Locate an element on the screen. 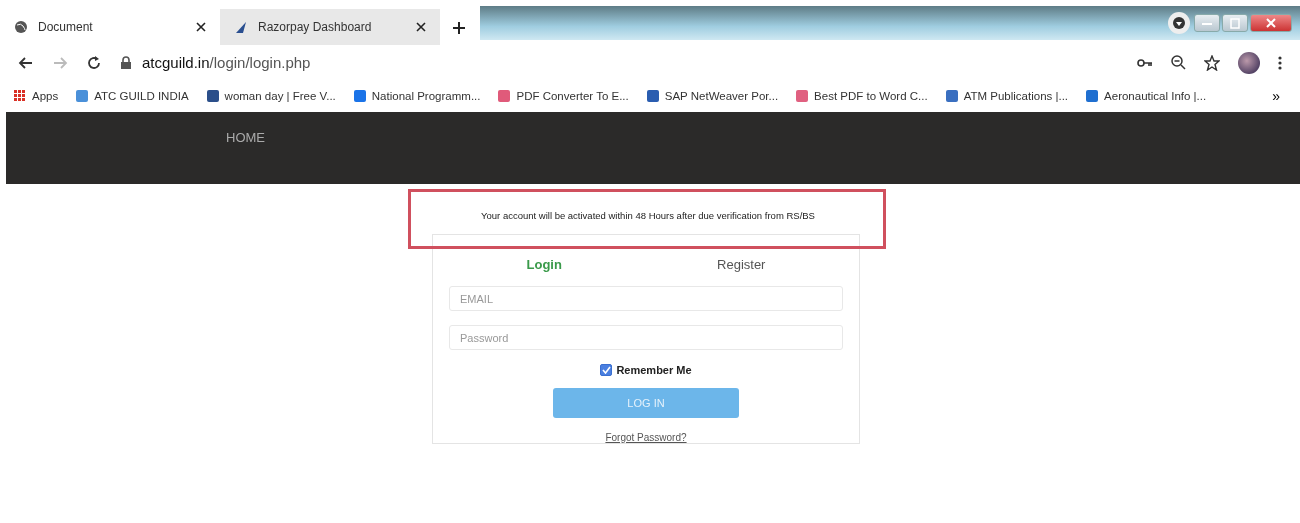 Image resolution: width=1300 pixels, height=523 pixels. form-tab: Login is located at coordinates (544, 264).